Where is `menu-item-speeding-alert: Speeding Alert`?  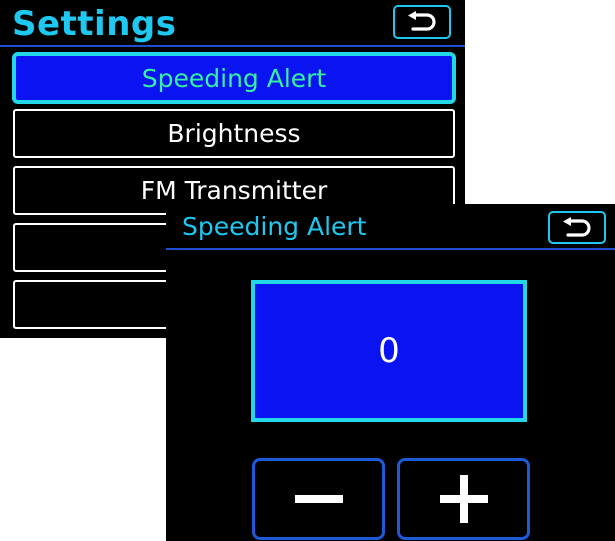
menu-item-speeding-alert: Speeding Alert is located at coordinates (234, 78).